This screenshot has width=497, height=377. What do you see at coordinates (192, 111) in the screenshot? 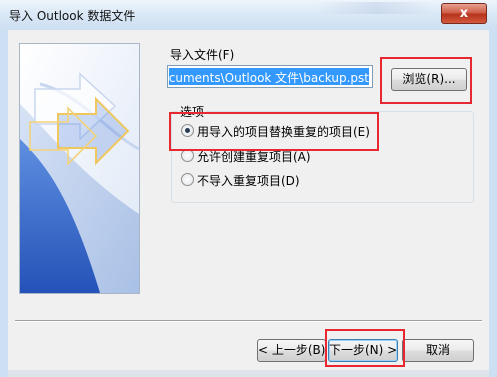
I see `options-group-title: 选项` at bounding box center [192, 111].